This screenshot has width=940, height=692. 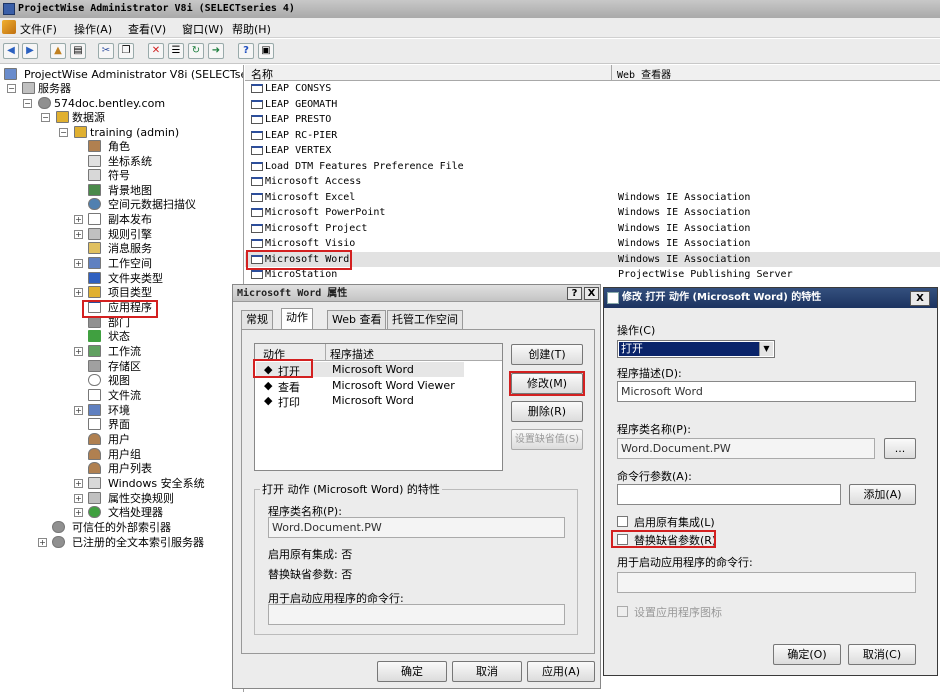 What do you see at coordinates (766, 349) in the screenshot?
I see `chevron-down-icon: ▼` at bounding box center [766, 349].